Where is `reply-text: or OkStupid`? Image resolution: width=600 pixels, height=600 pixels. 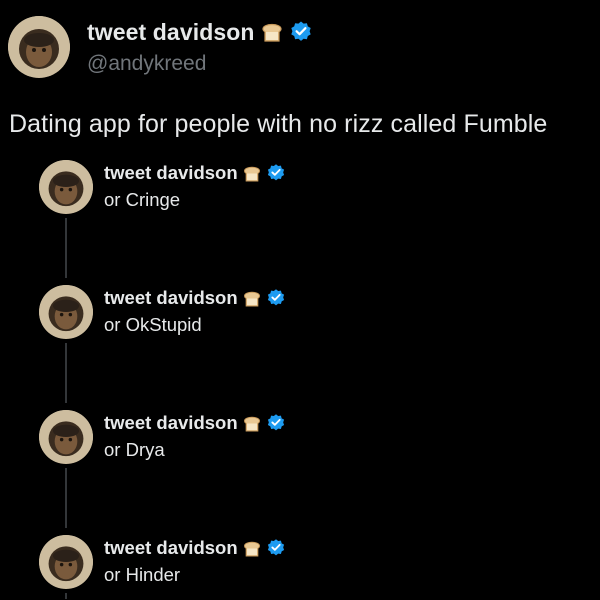 reply-text: or OkStupid is located at coordinates (153, 324).